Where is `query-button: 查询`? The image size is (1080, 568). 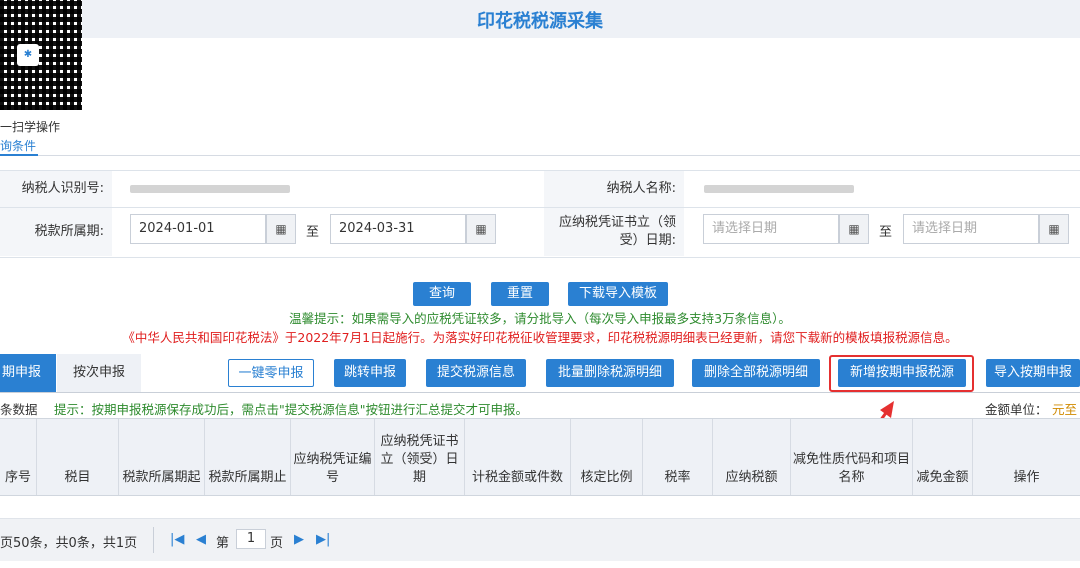
query-button: 查询 is located at coordinates (442, 294).